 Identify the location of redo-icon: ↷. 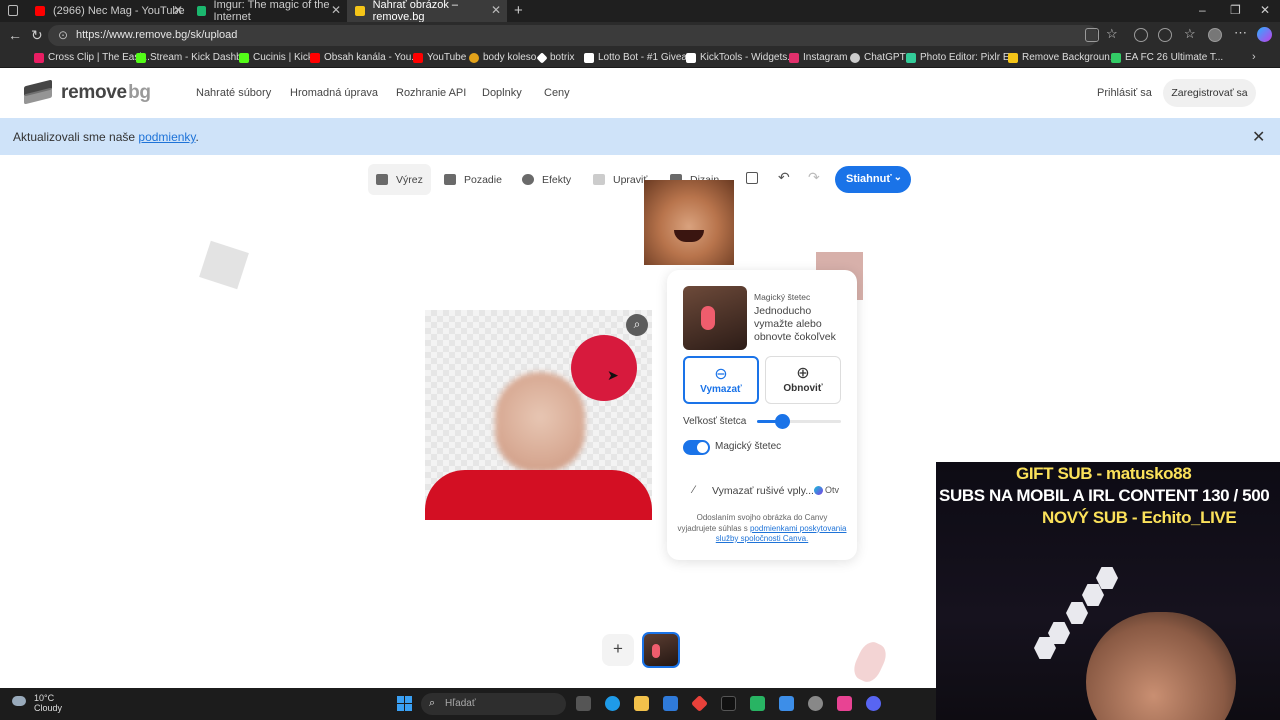
(814, 177).